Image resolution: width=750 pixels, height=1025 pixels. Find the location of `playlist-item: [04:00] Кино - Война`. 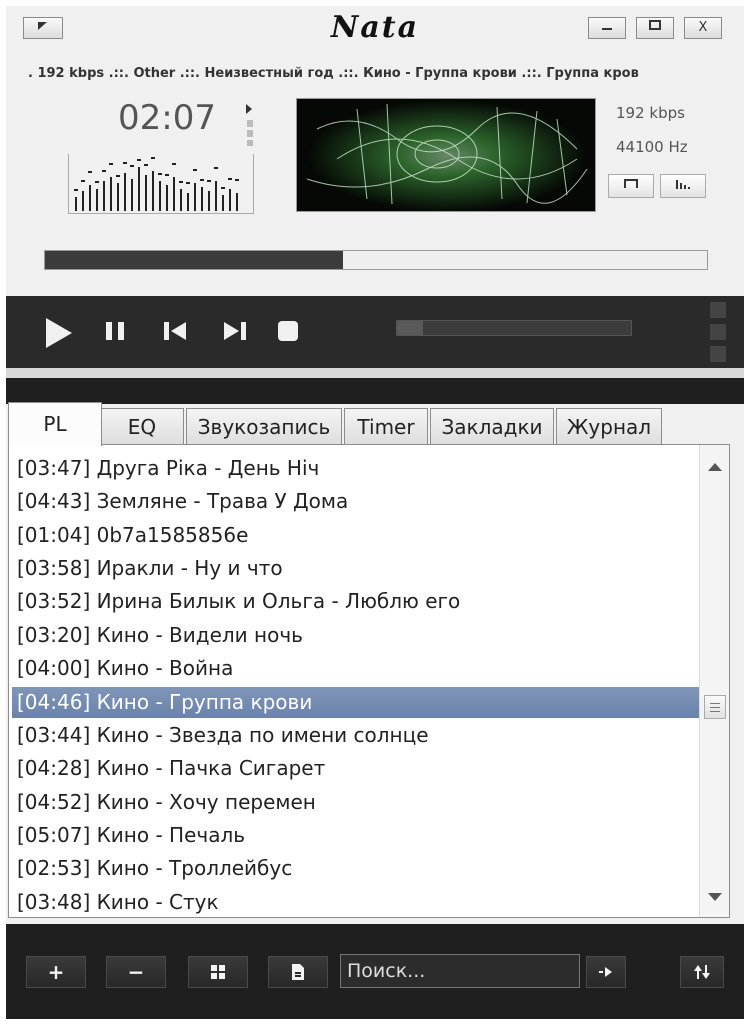

playlist-item: [04:00] Кино - Война is located at coordinates (125, 668).